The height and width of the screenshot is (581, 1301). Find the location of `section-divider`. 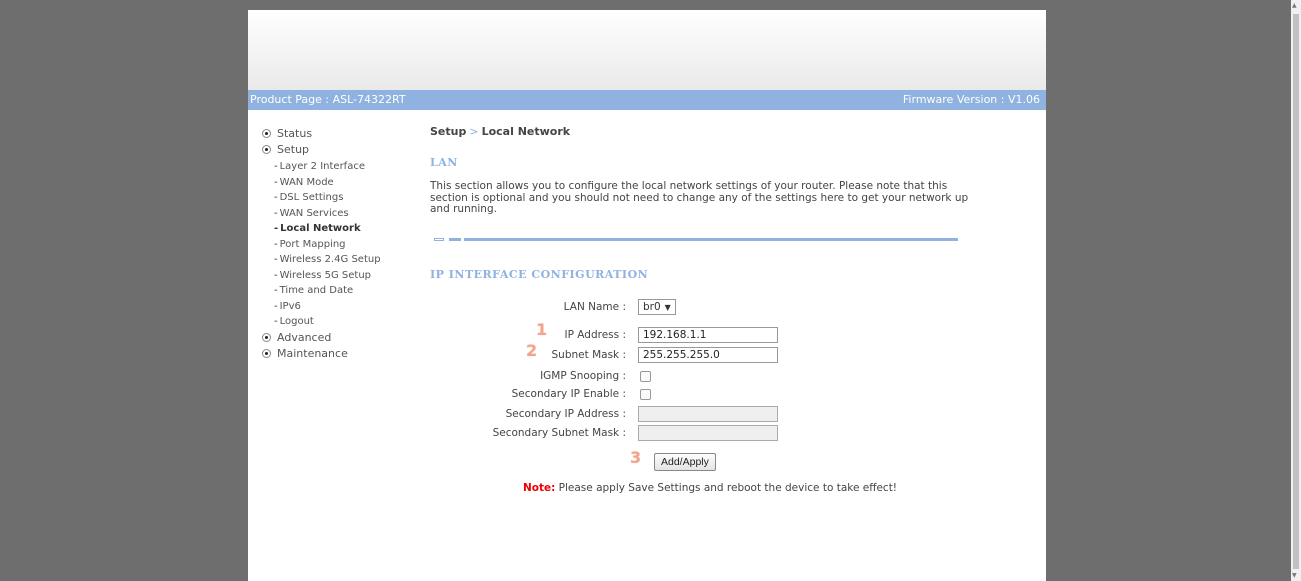

section-divider is located at coordinates (696, 240).